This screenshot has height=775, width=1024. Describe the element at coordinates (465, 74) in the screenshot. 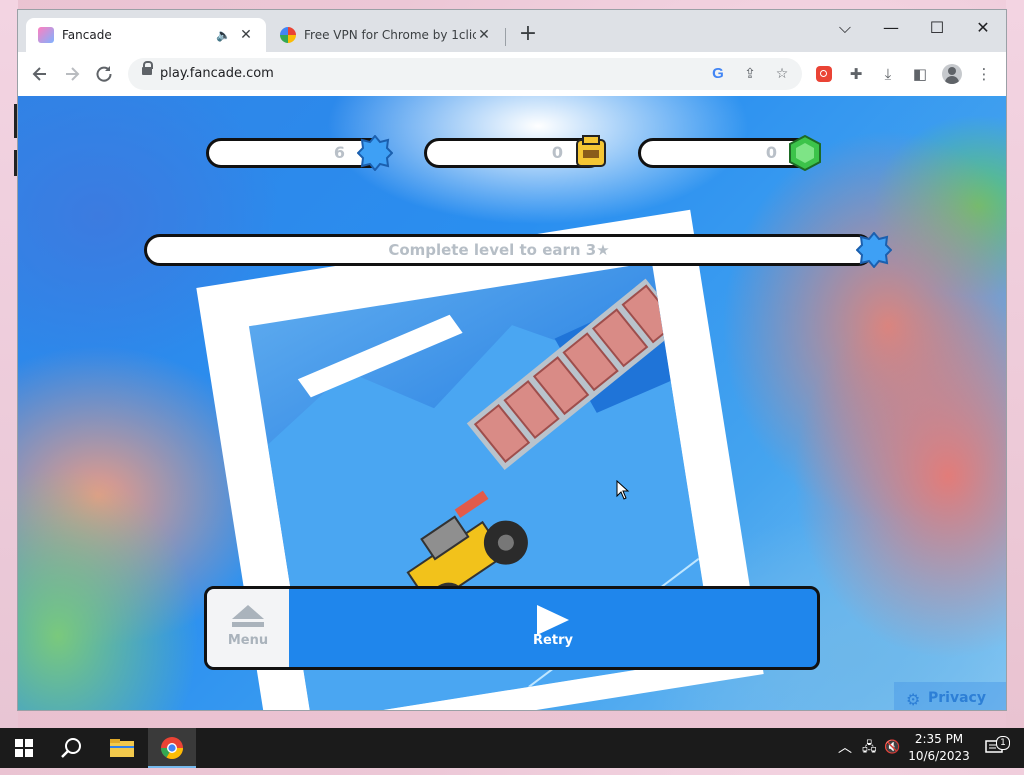

I see `address-bar: play.fancade.com G ⇪ ☆` at that location.